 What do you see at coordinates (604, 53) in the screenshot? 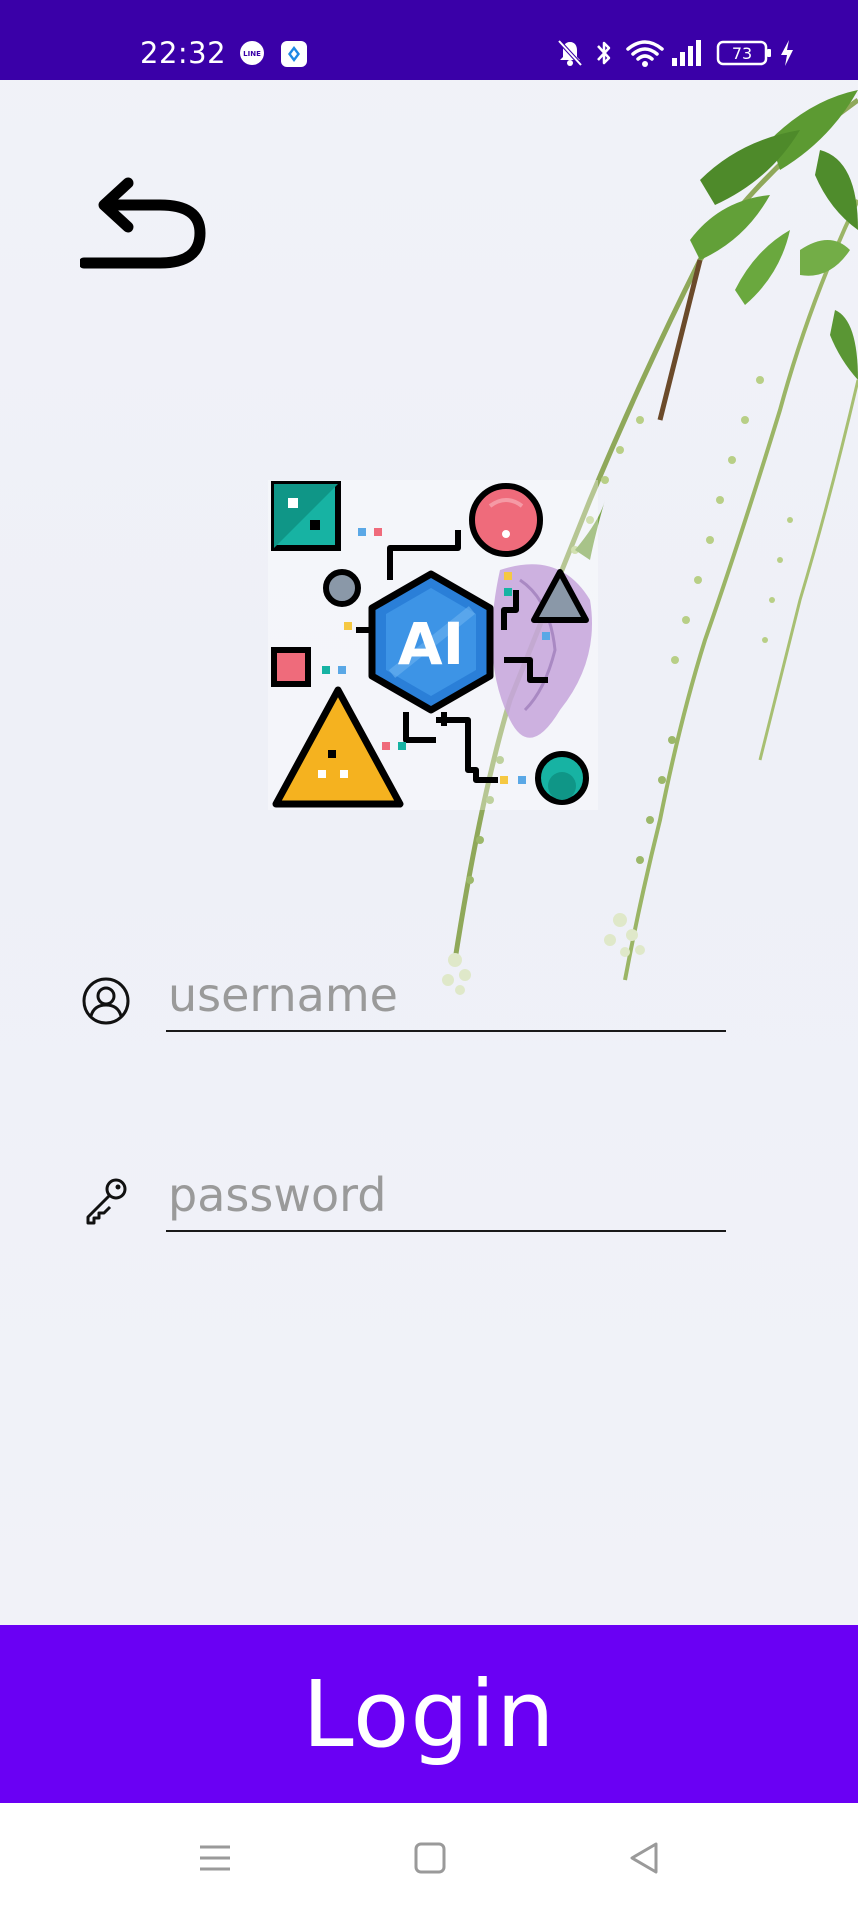
I see `bluetooth-icon` at bounding box center [604, 53].